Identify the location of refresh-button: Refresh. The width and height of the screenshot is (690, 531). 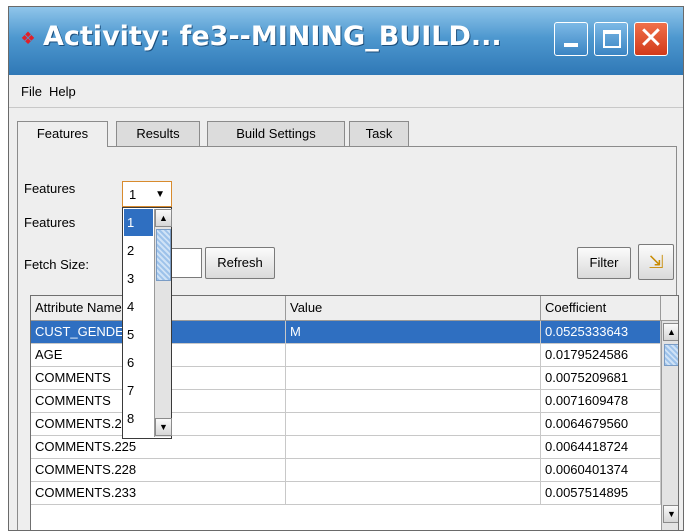
(240, 263).